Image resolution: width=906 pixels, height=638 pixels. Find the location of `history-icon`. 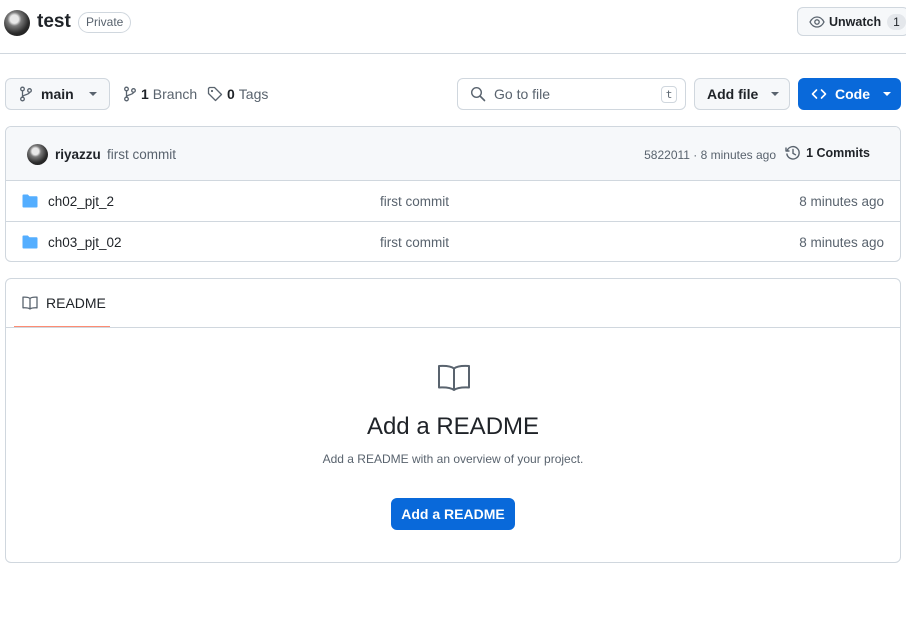

history-icon is located at coordinates (792, 152).